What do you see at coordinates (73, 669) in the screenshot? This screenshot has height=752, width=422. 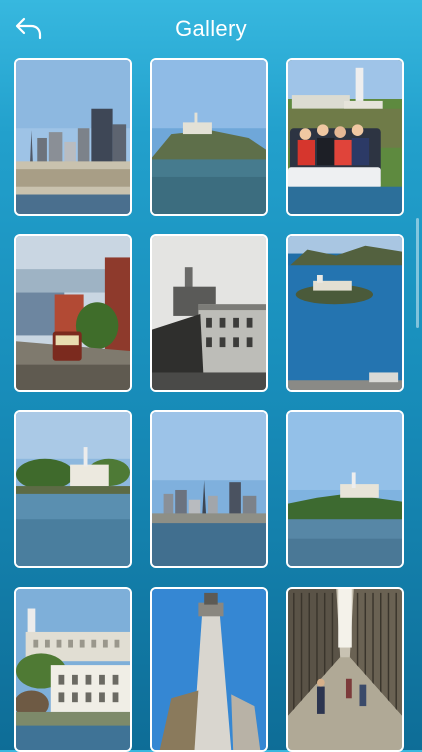 I see `gallery-photo-prison-buildings-closeup` at bounding box center [73, 669].